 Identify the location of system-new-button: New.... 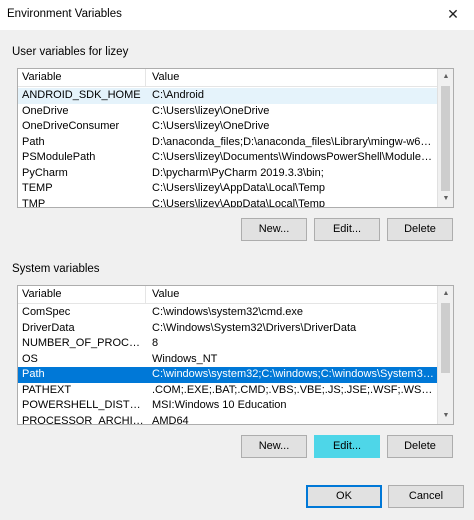
(274, 446).